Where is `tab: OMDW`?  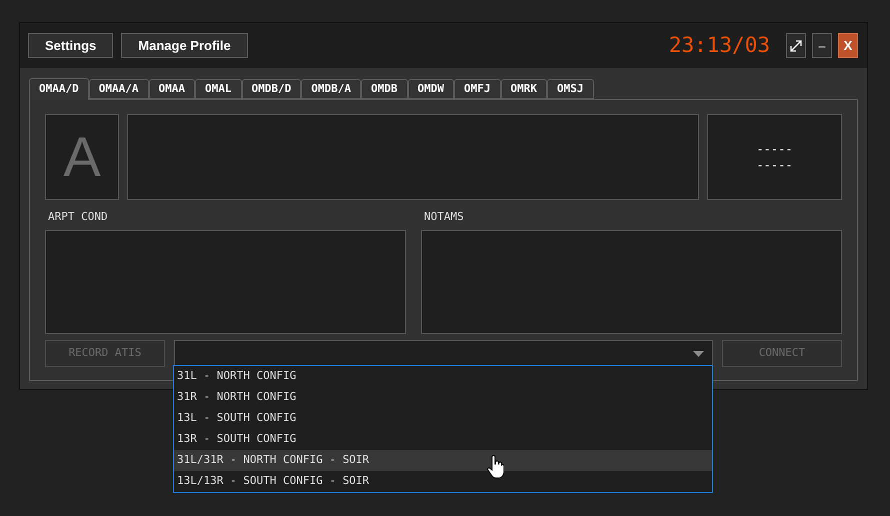
tab: OMDW is located at coordinates (431, 89).